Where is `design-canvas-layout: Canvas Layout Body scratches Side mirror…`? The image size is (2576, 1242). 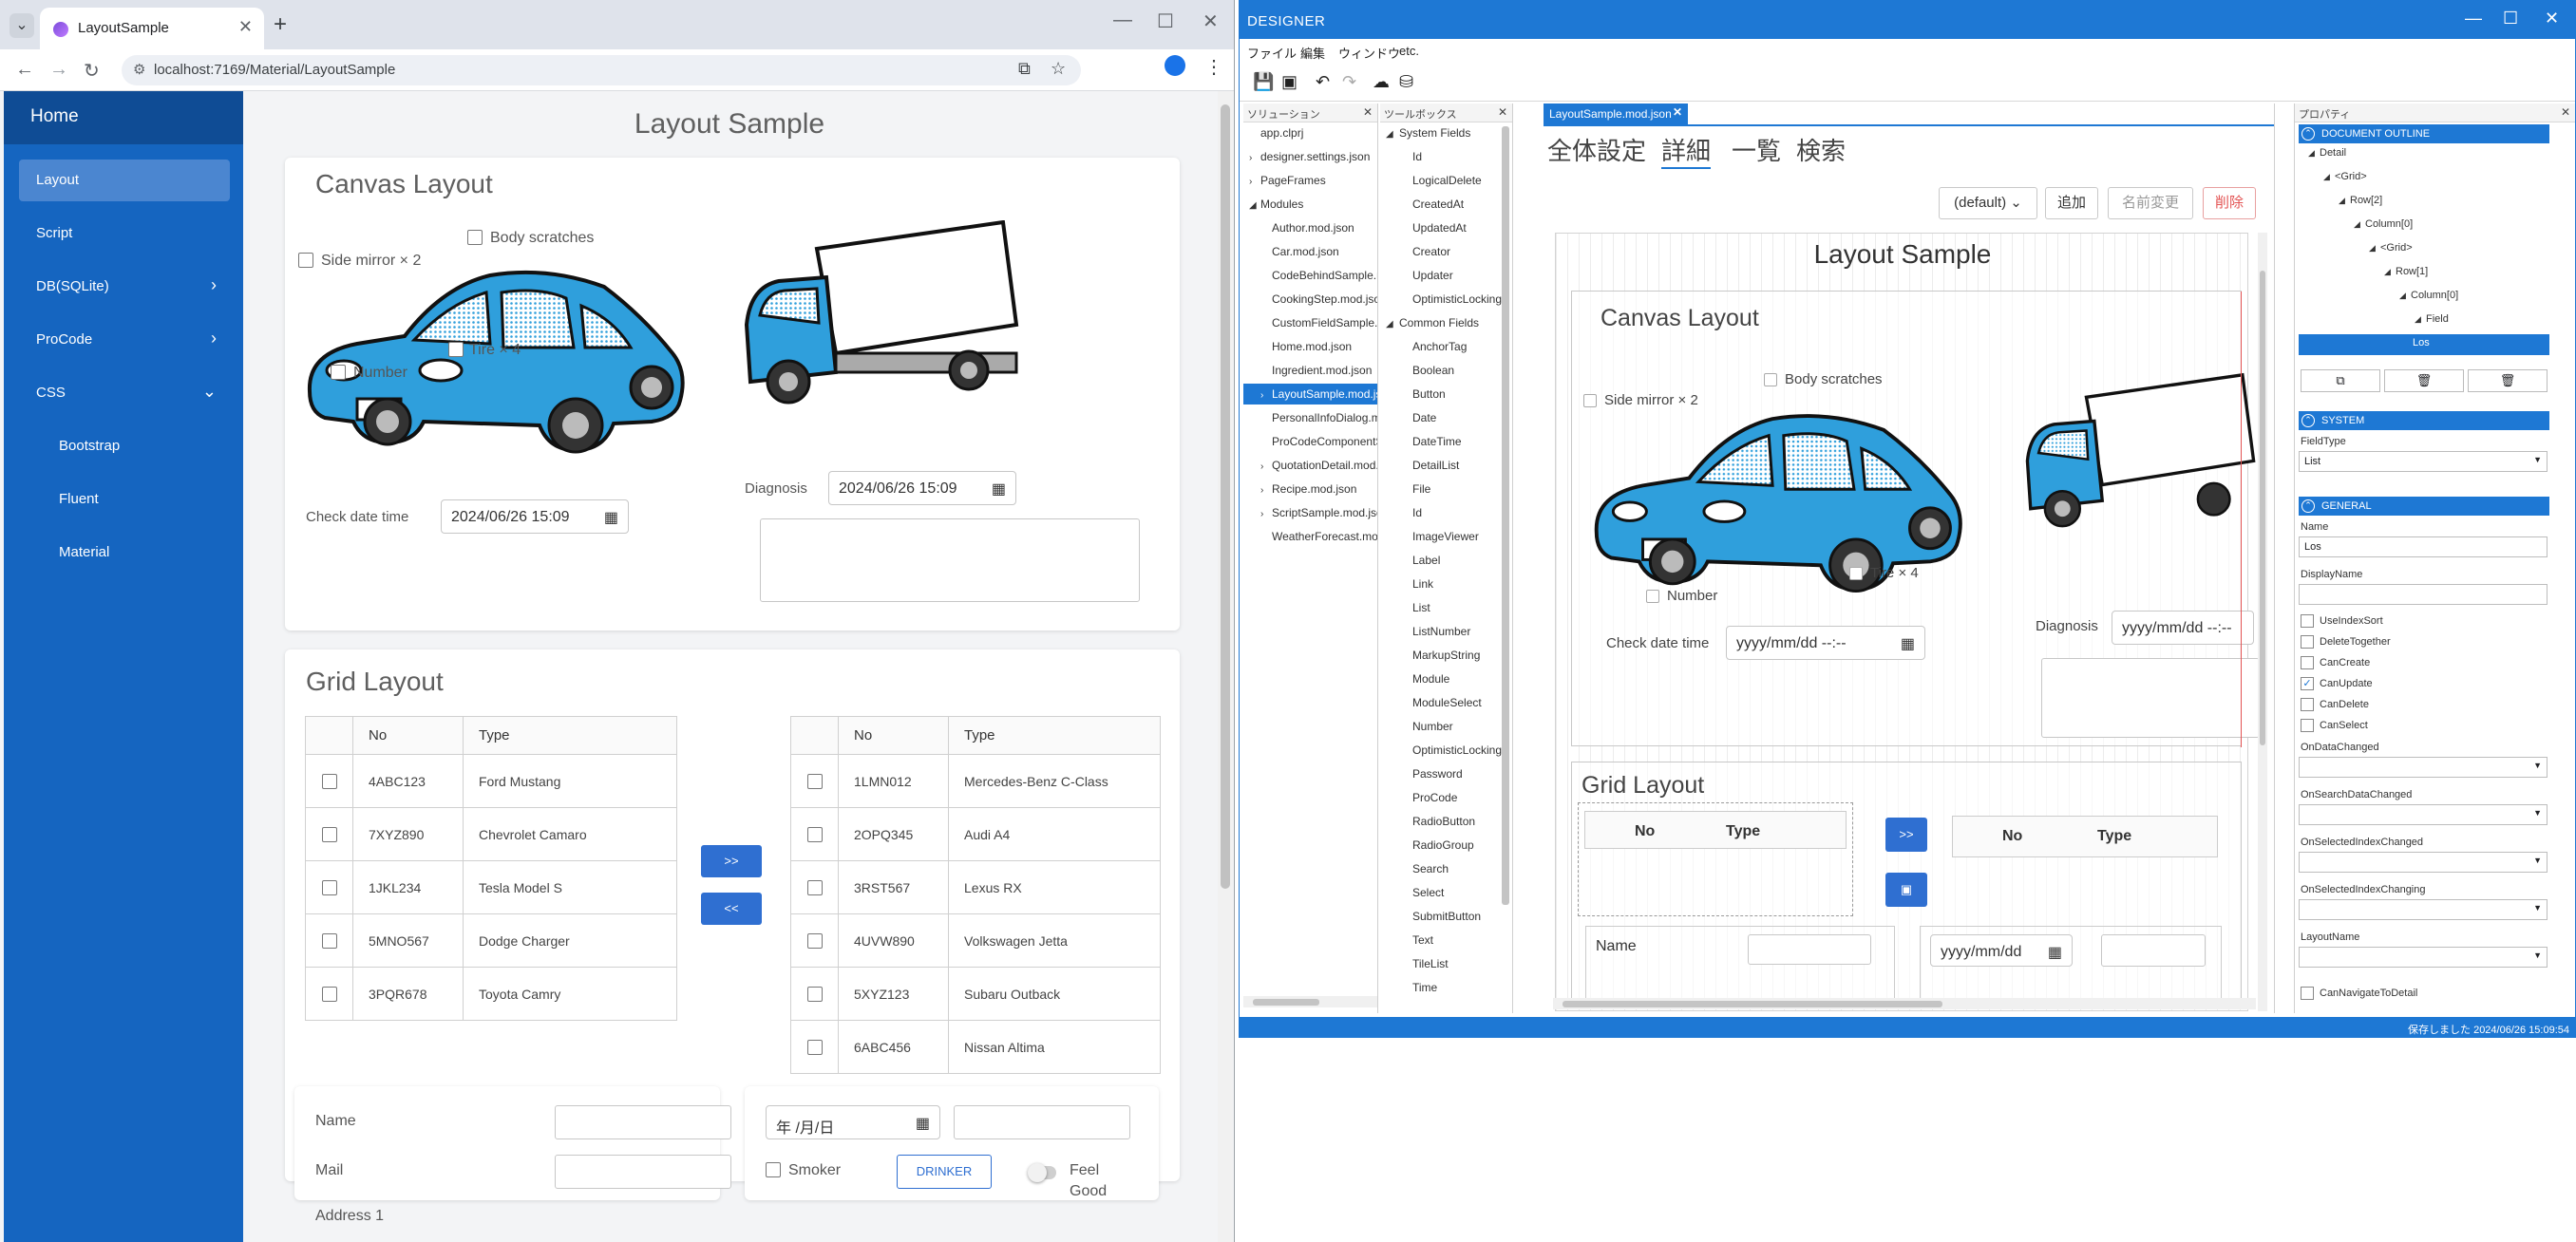 design-canvas-layout: Canvas Layout Body scratches Side mirror… is located at coordinates (1915, 519).